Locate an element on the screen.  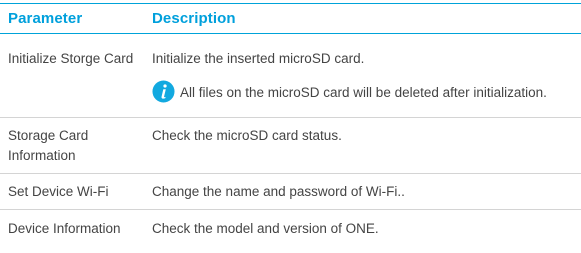
row-parameter: Initialize Storge Card is located at coordinates (71, 58).